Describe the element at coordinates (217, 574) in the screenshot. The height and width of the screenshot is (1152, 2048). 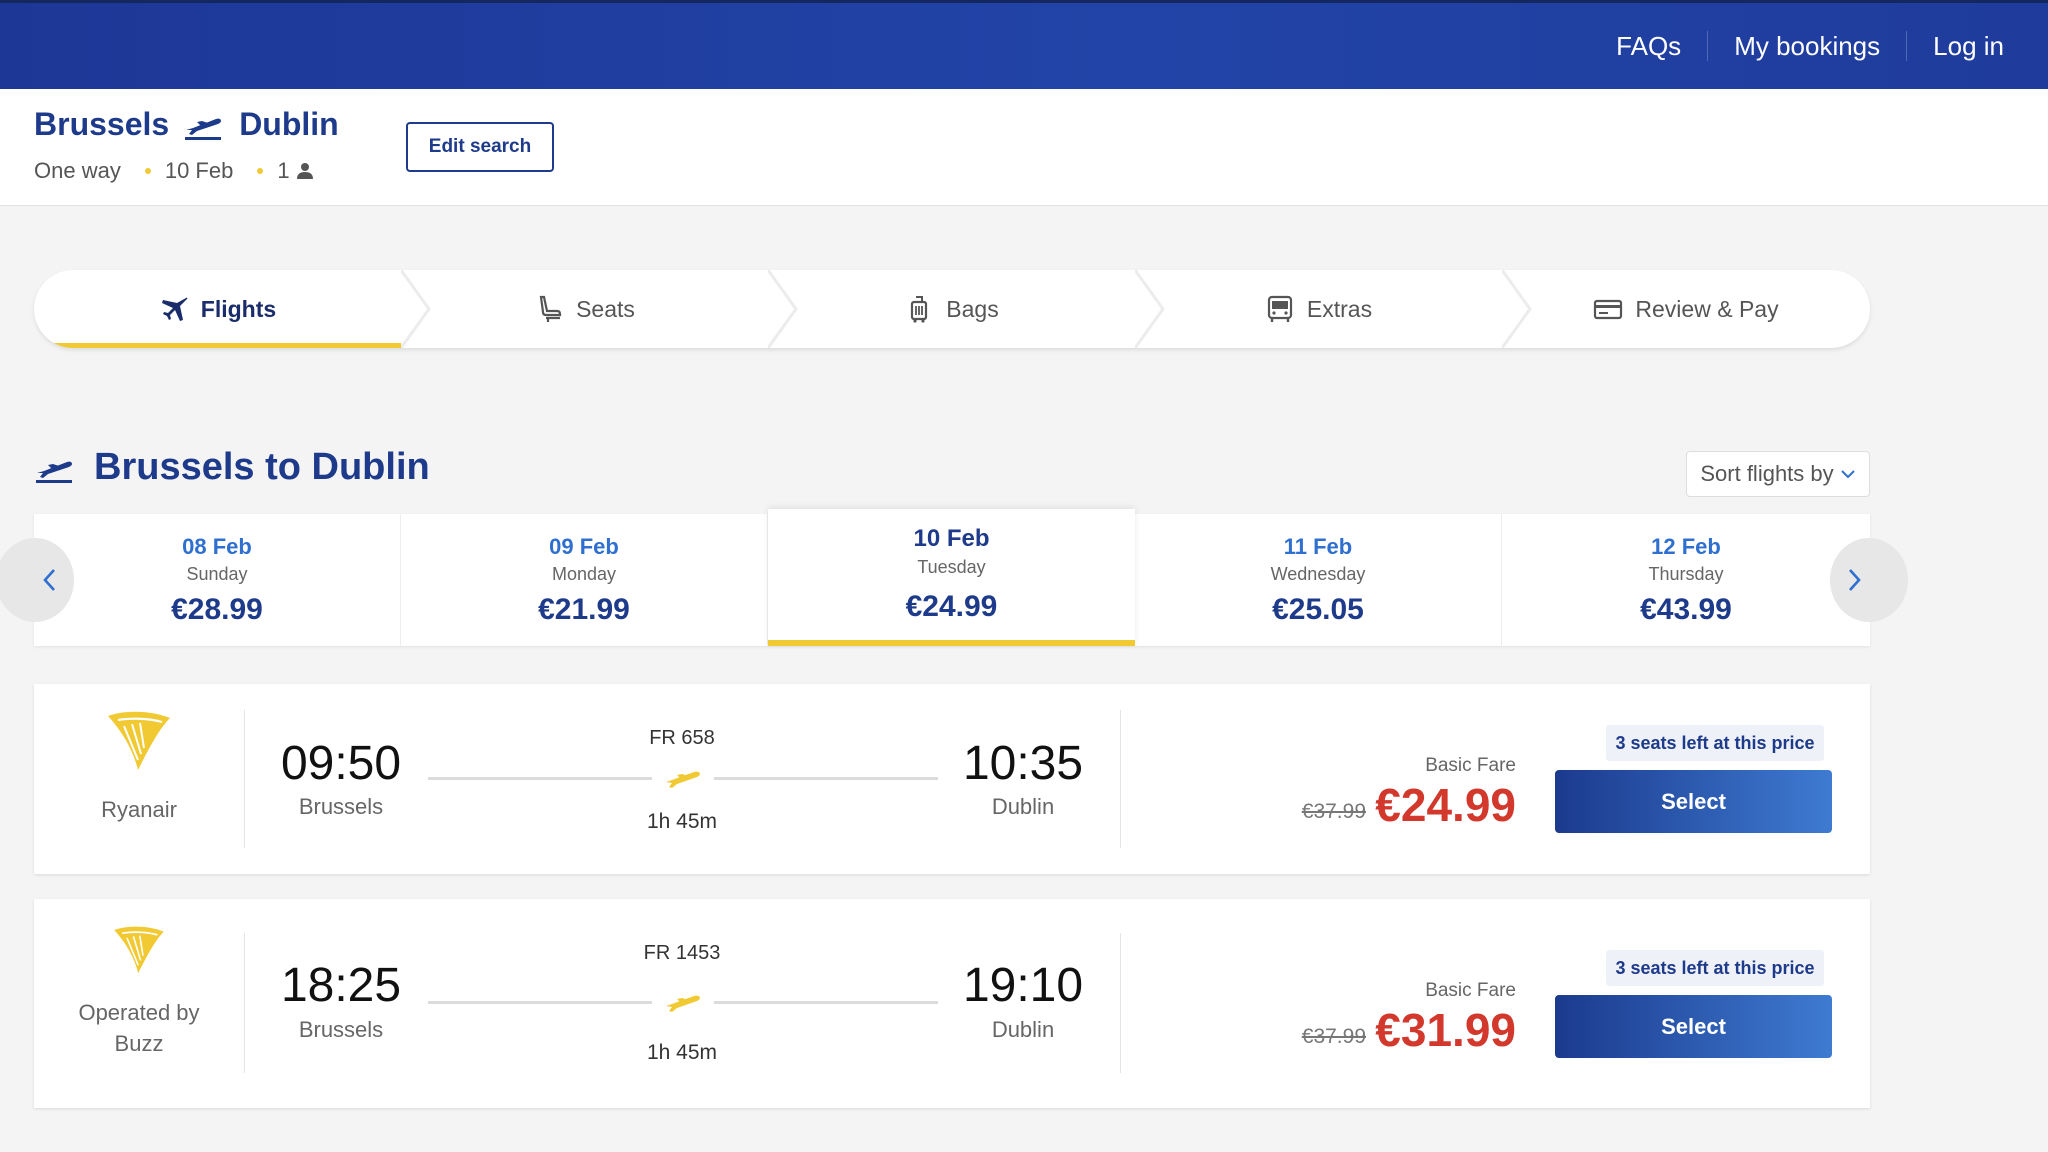
I see `weekday-label: Sunday` at that location.